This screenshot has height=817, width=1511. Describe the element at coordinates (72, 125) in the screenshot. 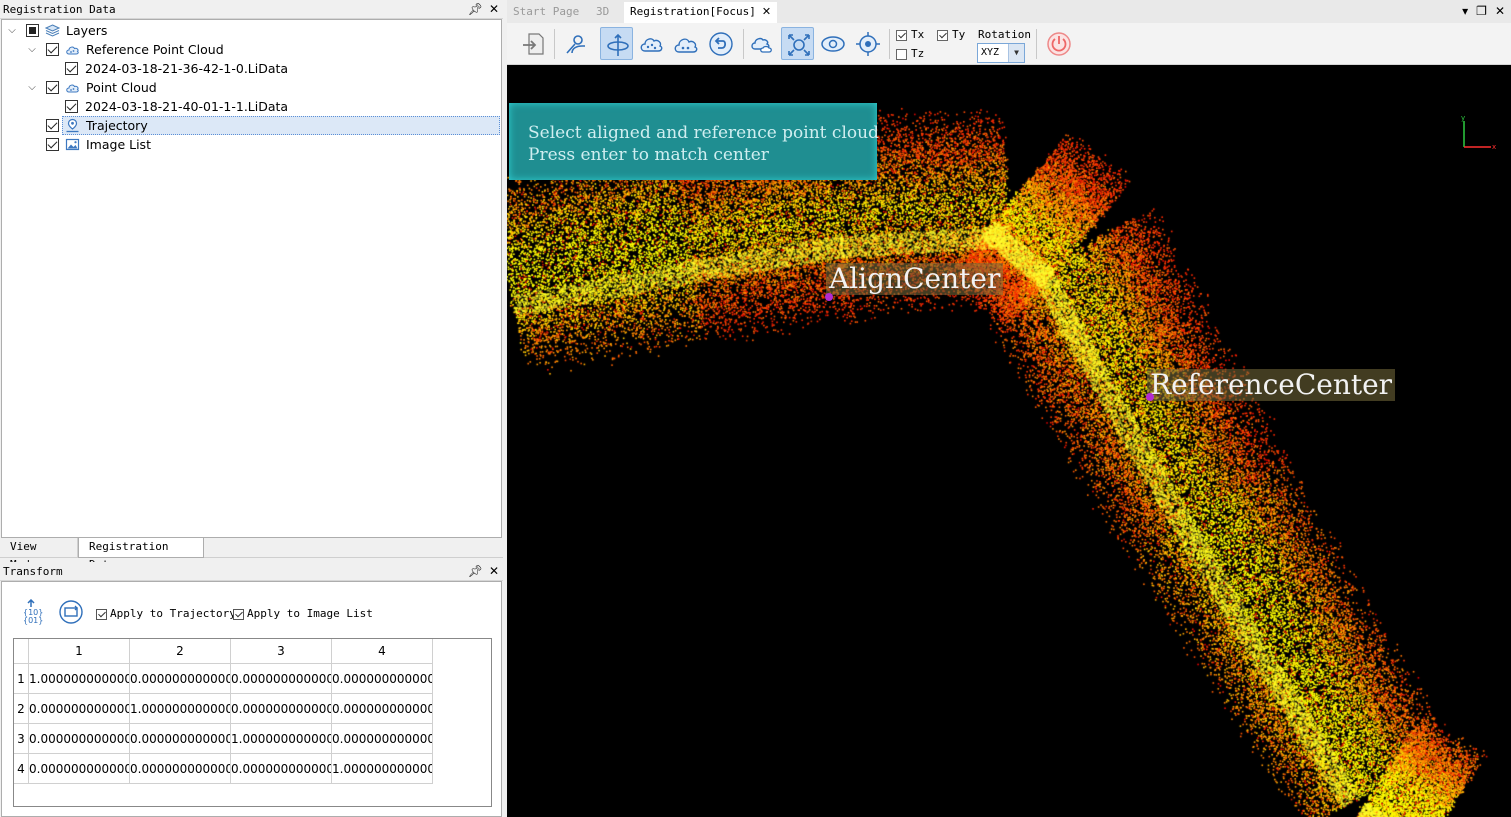

I see `map-pin-icon` at that location.